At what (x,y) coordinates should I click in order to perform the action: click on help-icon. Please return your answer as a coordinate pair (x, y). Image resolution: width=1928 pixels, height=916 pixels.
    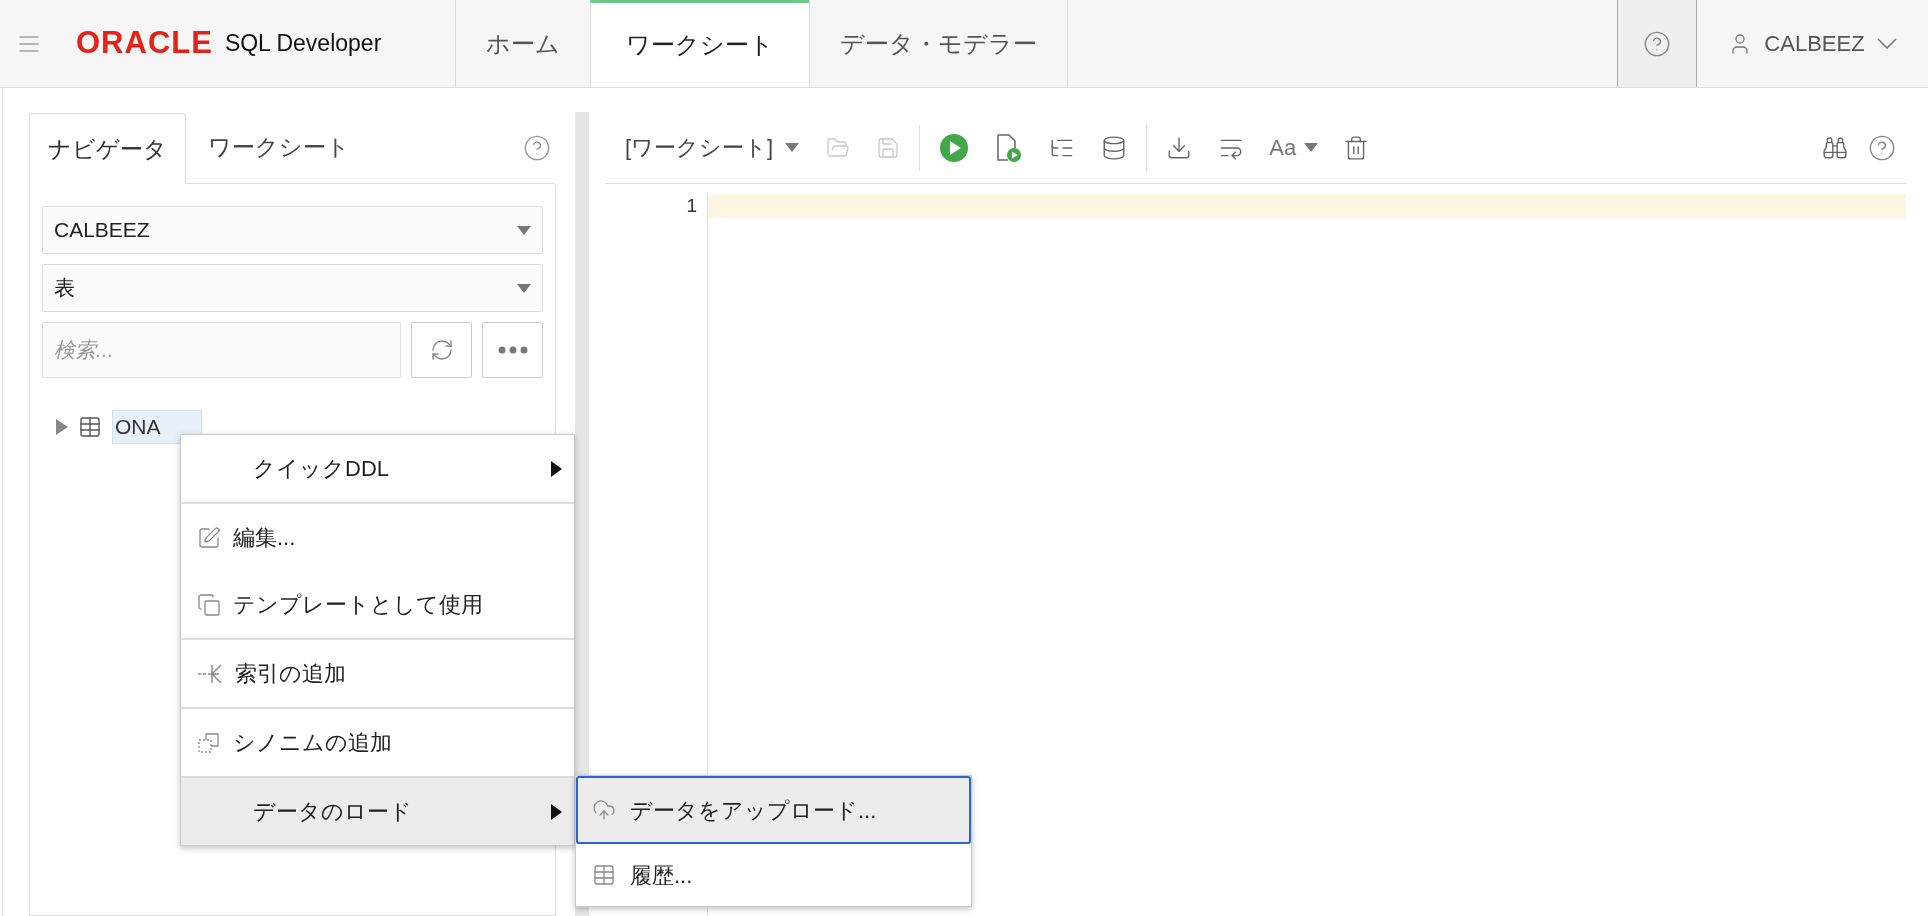
    Looking at the image, I should click on (1657, 43).